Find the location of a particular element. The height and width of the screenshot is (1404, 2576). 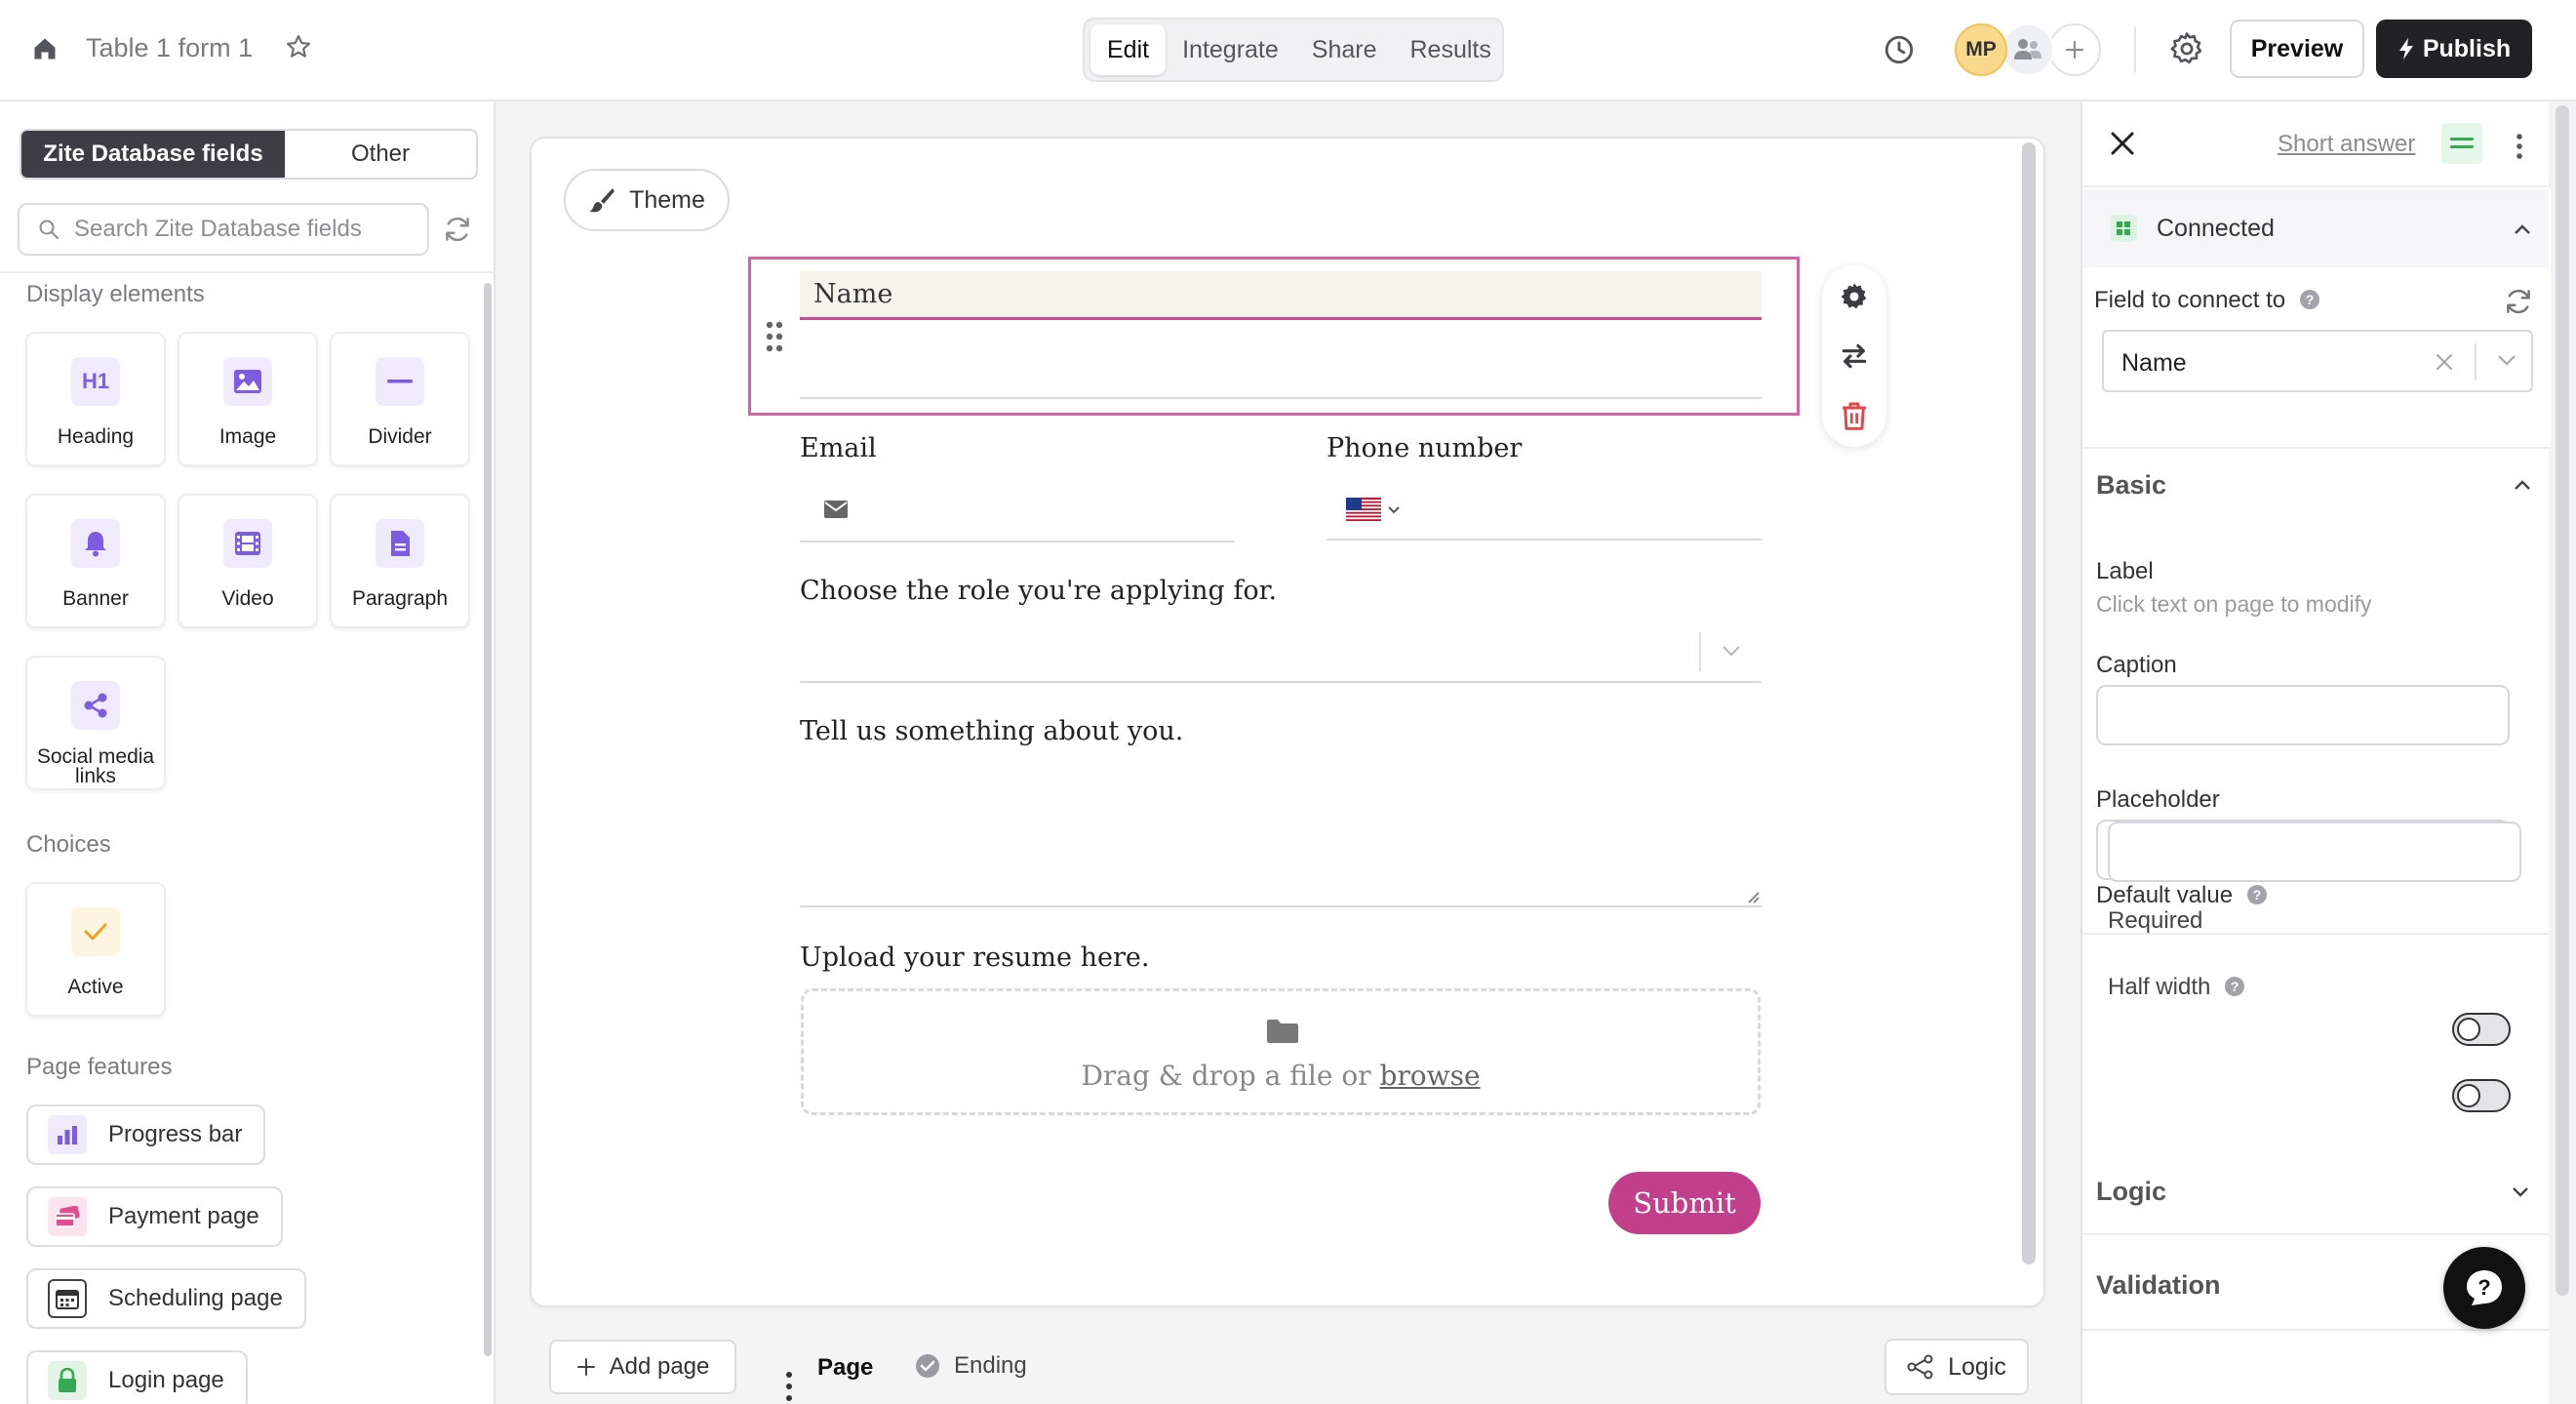

home-icon is located at coordinates (45, 49).